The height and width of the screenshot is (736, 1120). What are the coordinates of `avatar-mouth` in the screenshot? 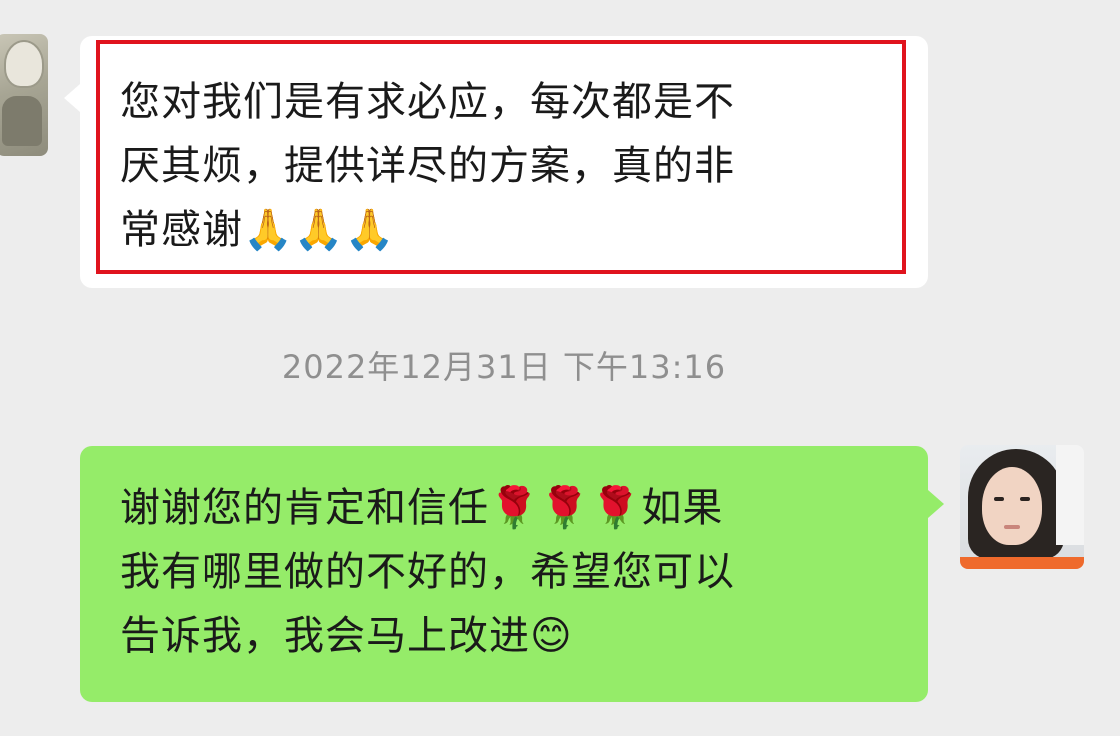 It's located at (1012, 527).